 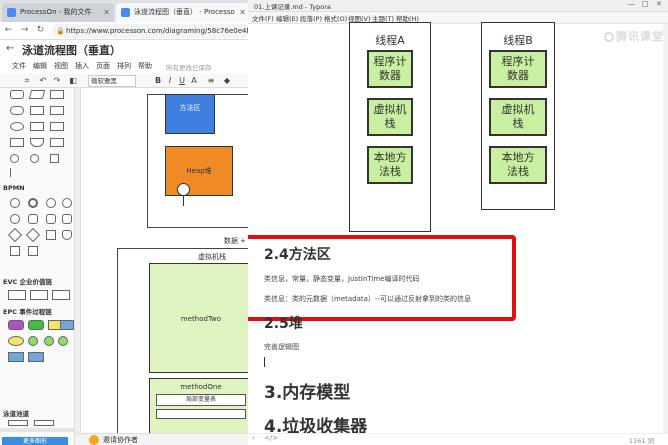 I want to click on shape-epc-info, so click(x=67, y=325).